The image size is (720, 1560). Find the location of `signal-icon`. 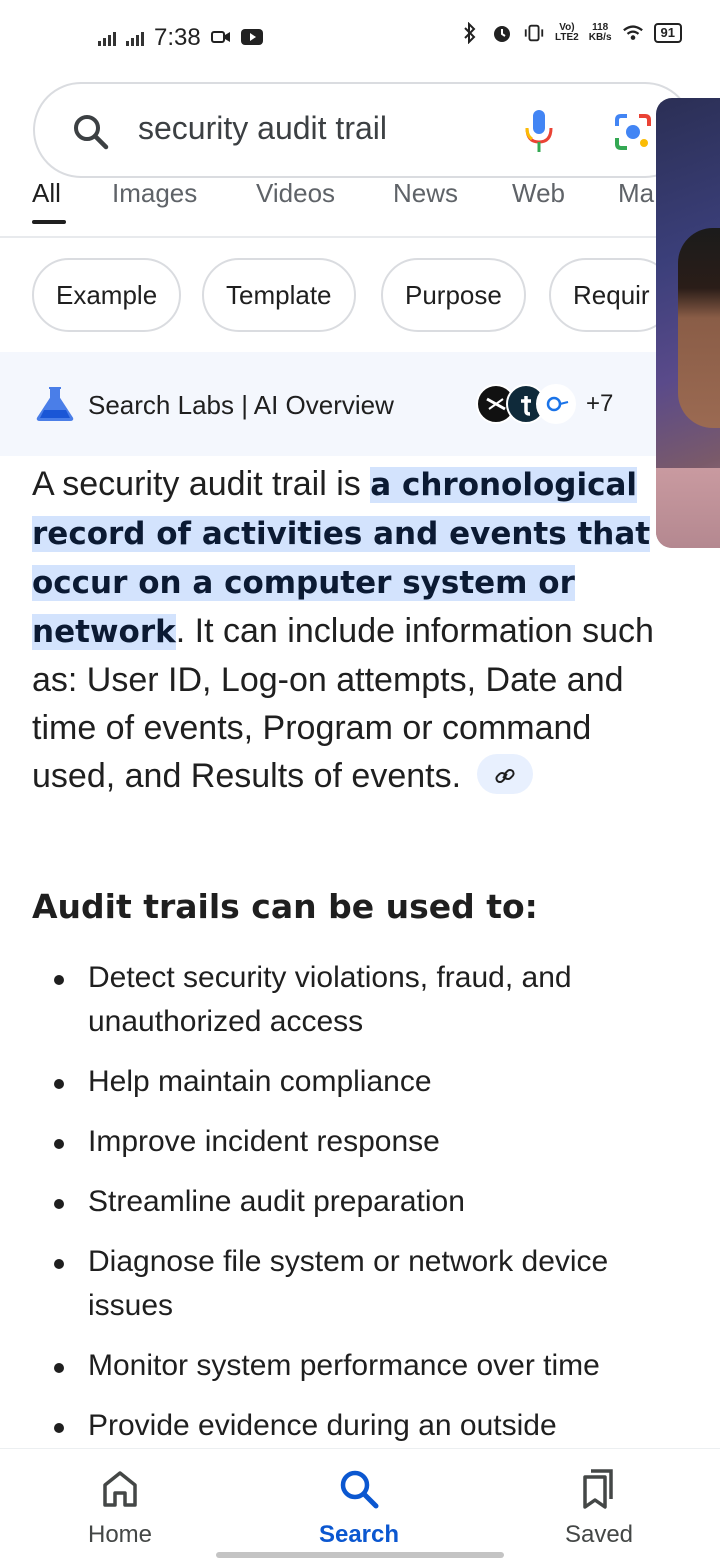

signal-icon is located at coordinates (107, 38).